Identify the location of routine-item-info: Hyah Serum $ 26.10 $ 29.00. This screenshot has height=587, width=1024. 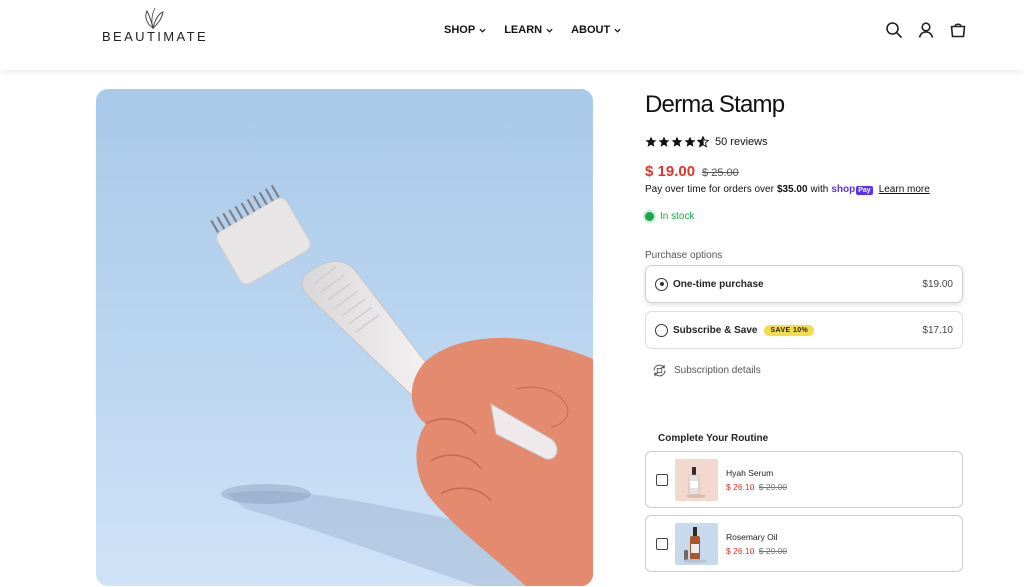
(756, 480).